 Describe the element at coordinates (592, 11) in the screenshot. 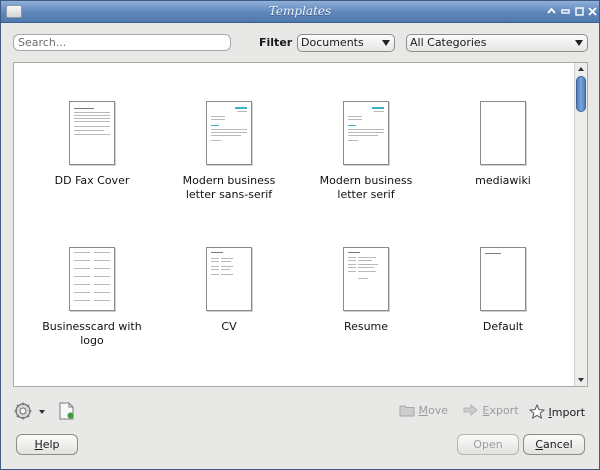

I see `close-icon` at that location.